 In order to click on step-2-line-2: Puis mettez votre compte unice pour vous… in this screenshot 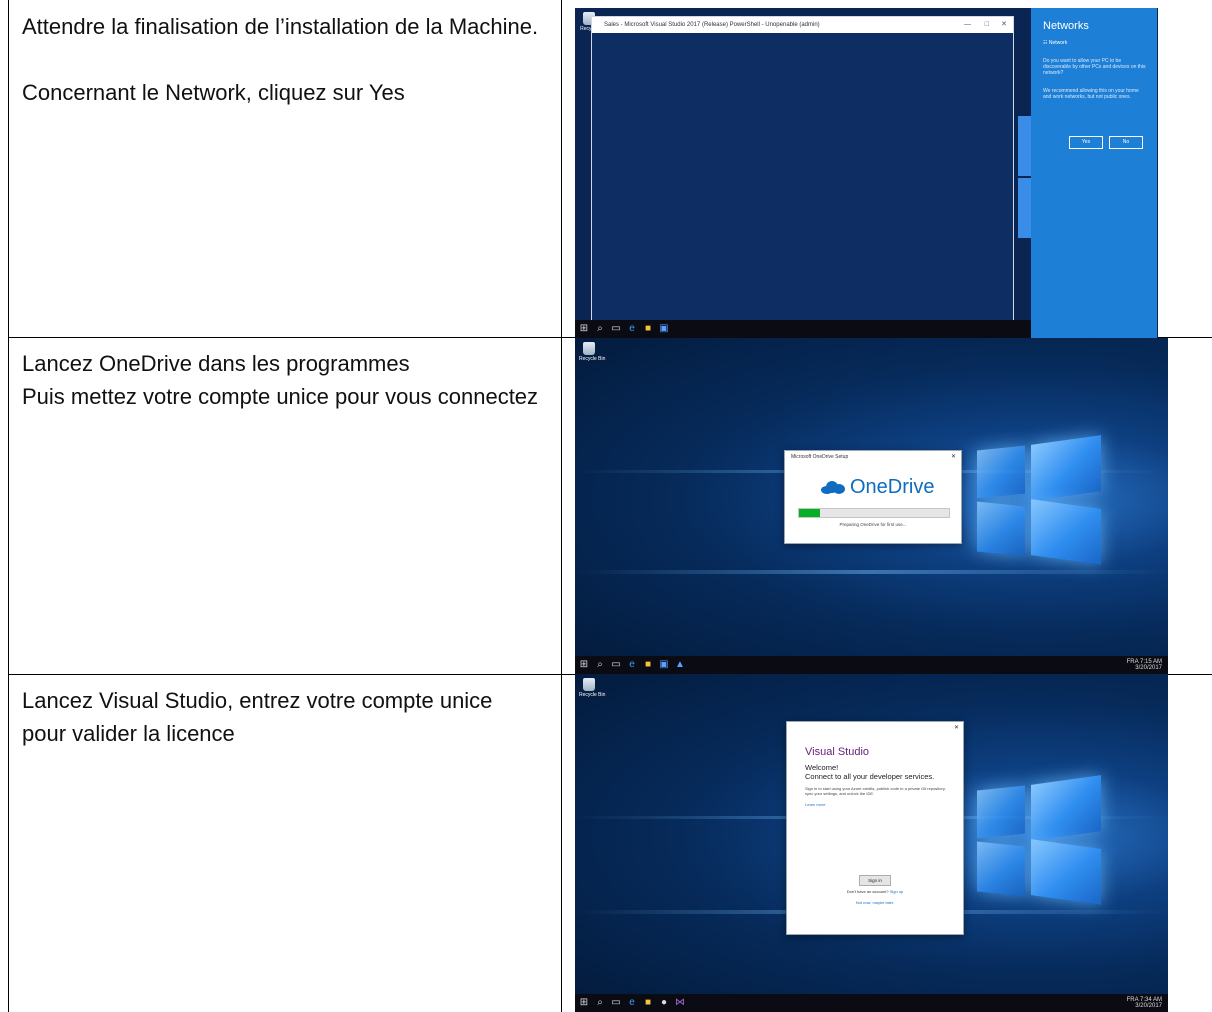, I will do `click(280, 396)`.